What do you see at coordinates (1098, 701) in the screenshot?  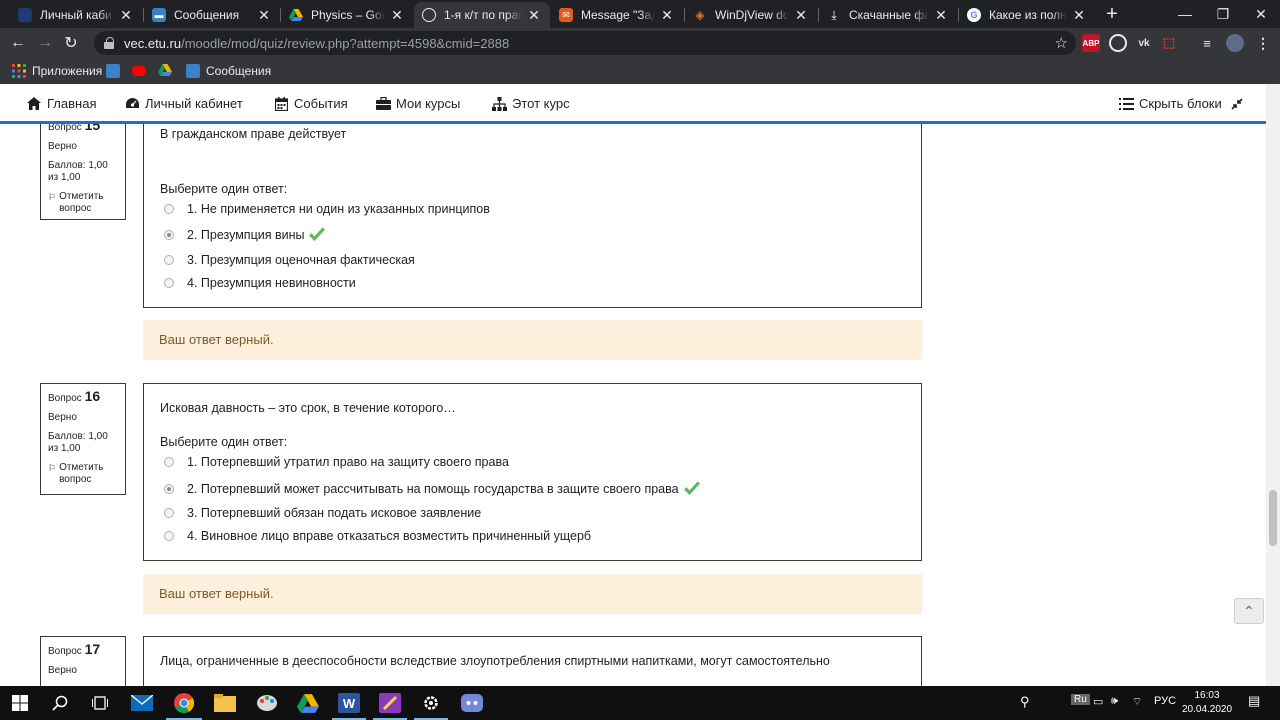 I see `battery-icon: ▭` at bounding box center [1098, 701].